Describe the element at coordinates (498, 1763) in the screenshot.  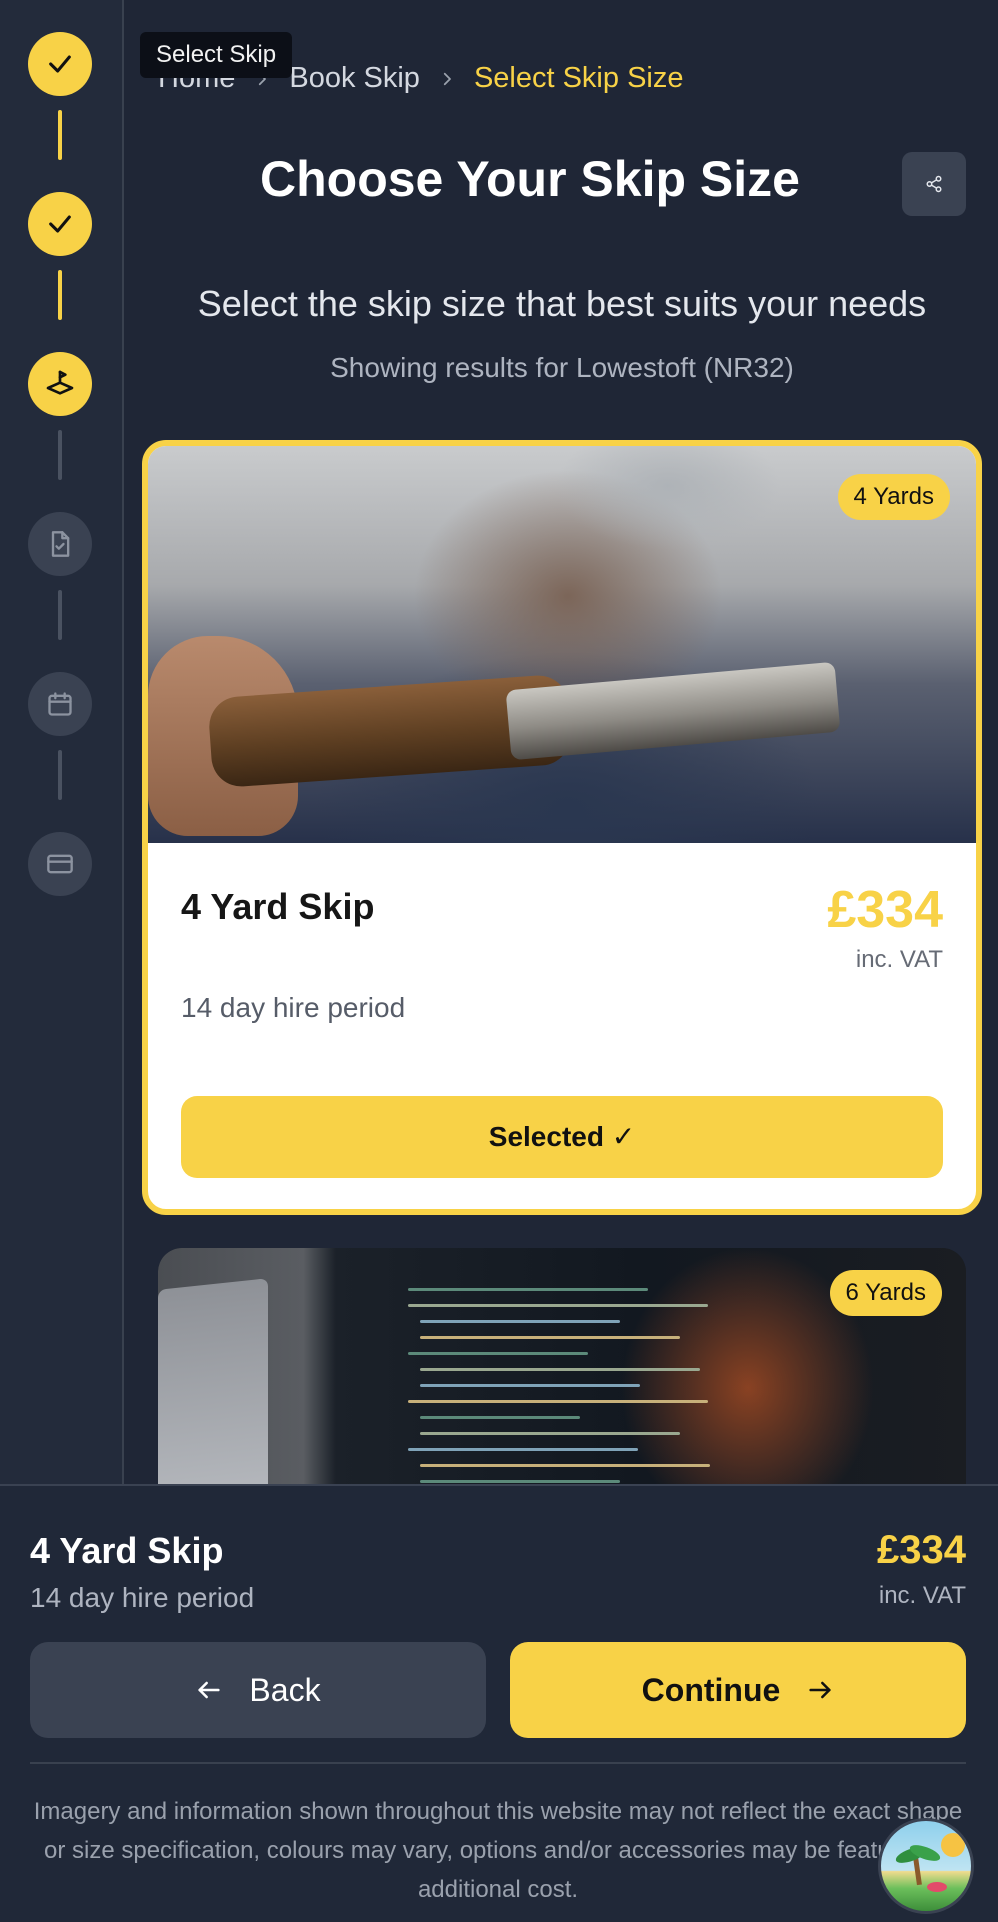
I see `divider` at that location.